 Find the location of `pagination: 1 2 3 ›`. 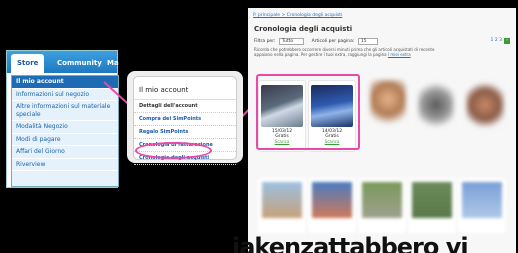

pagination: 1 2 3 › is located at coordinates (500, 41).